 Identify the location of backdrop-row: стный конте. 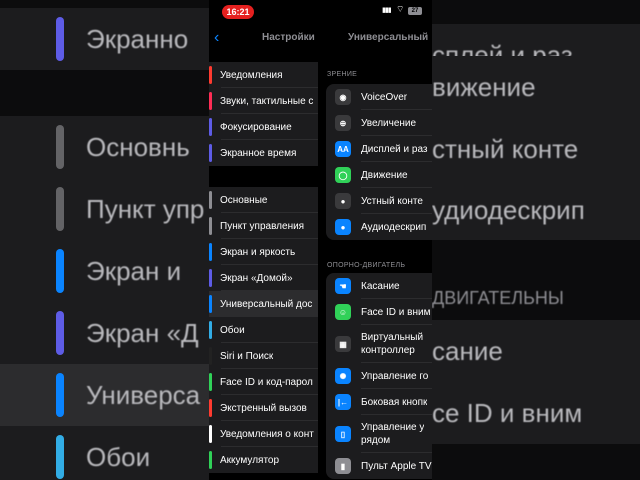
(536, 149).